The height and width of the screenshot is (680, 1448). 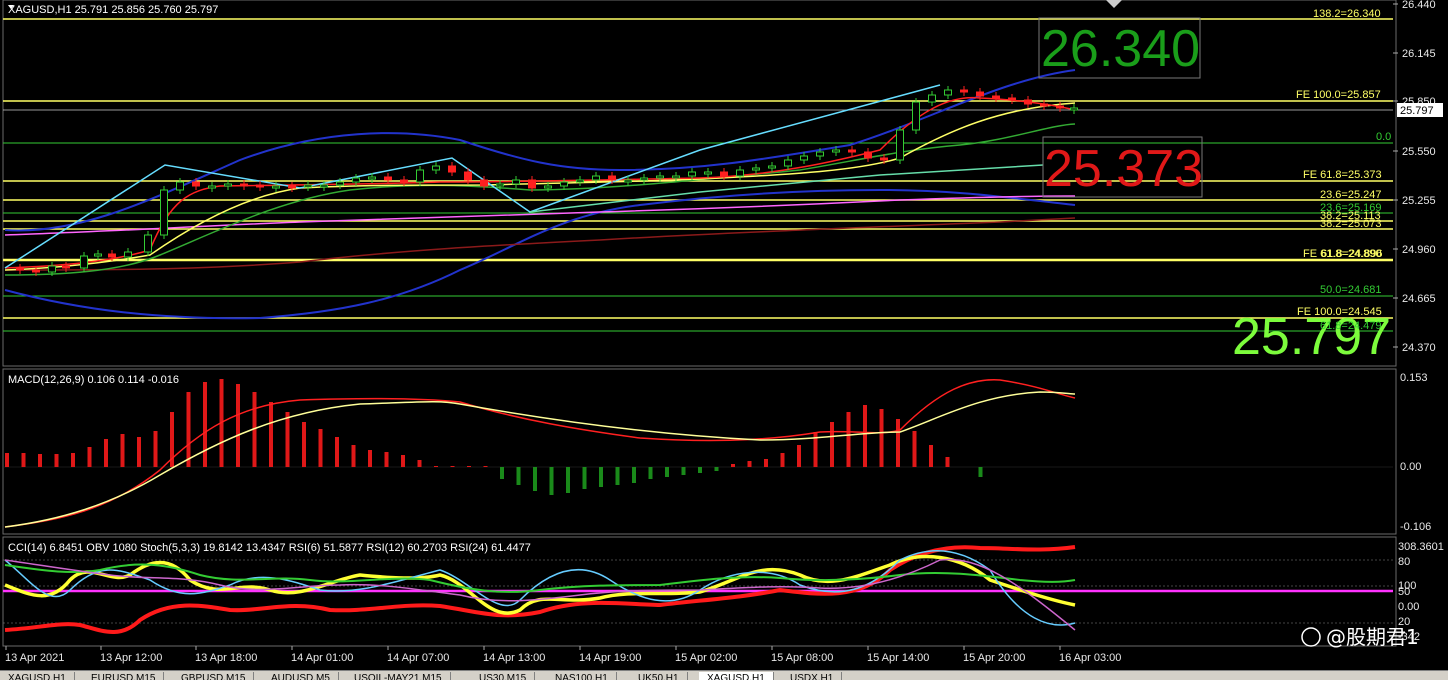 I want to click on current-price-value: 25.797, so click(x=1417, y=111).